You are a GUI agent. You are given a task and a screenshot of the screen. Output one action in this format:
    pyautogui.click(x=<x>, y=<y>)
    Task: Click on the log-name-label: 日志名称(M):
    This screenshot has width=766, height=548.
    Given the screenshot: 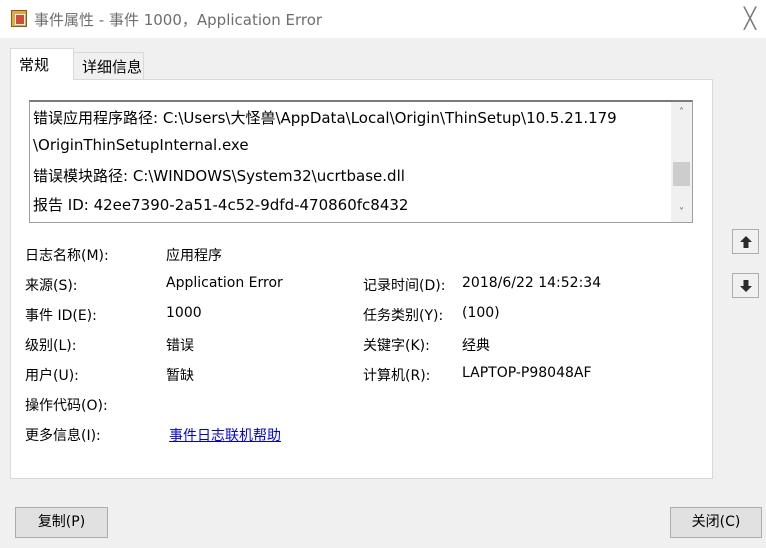 What is the action you would take?
    pyautogui.click(x=67, y=256)
    